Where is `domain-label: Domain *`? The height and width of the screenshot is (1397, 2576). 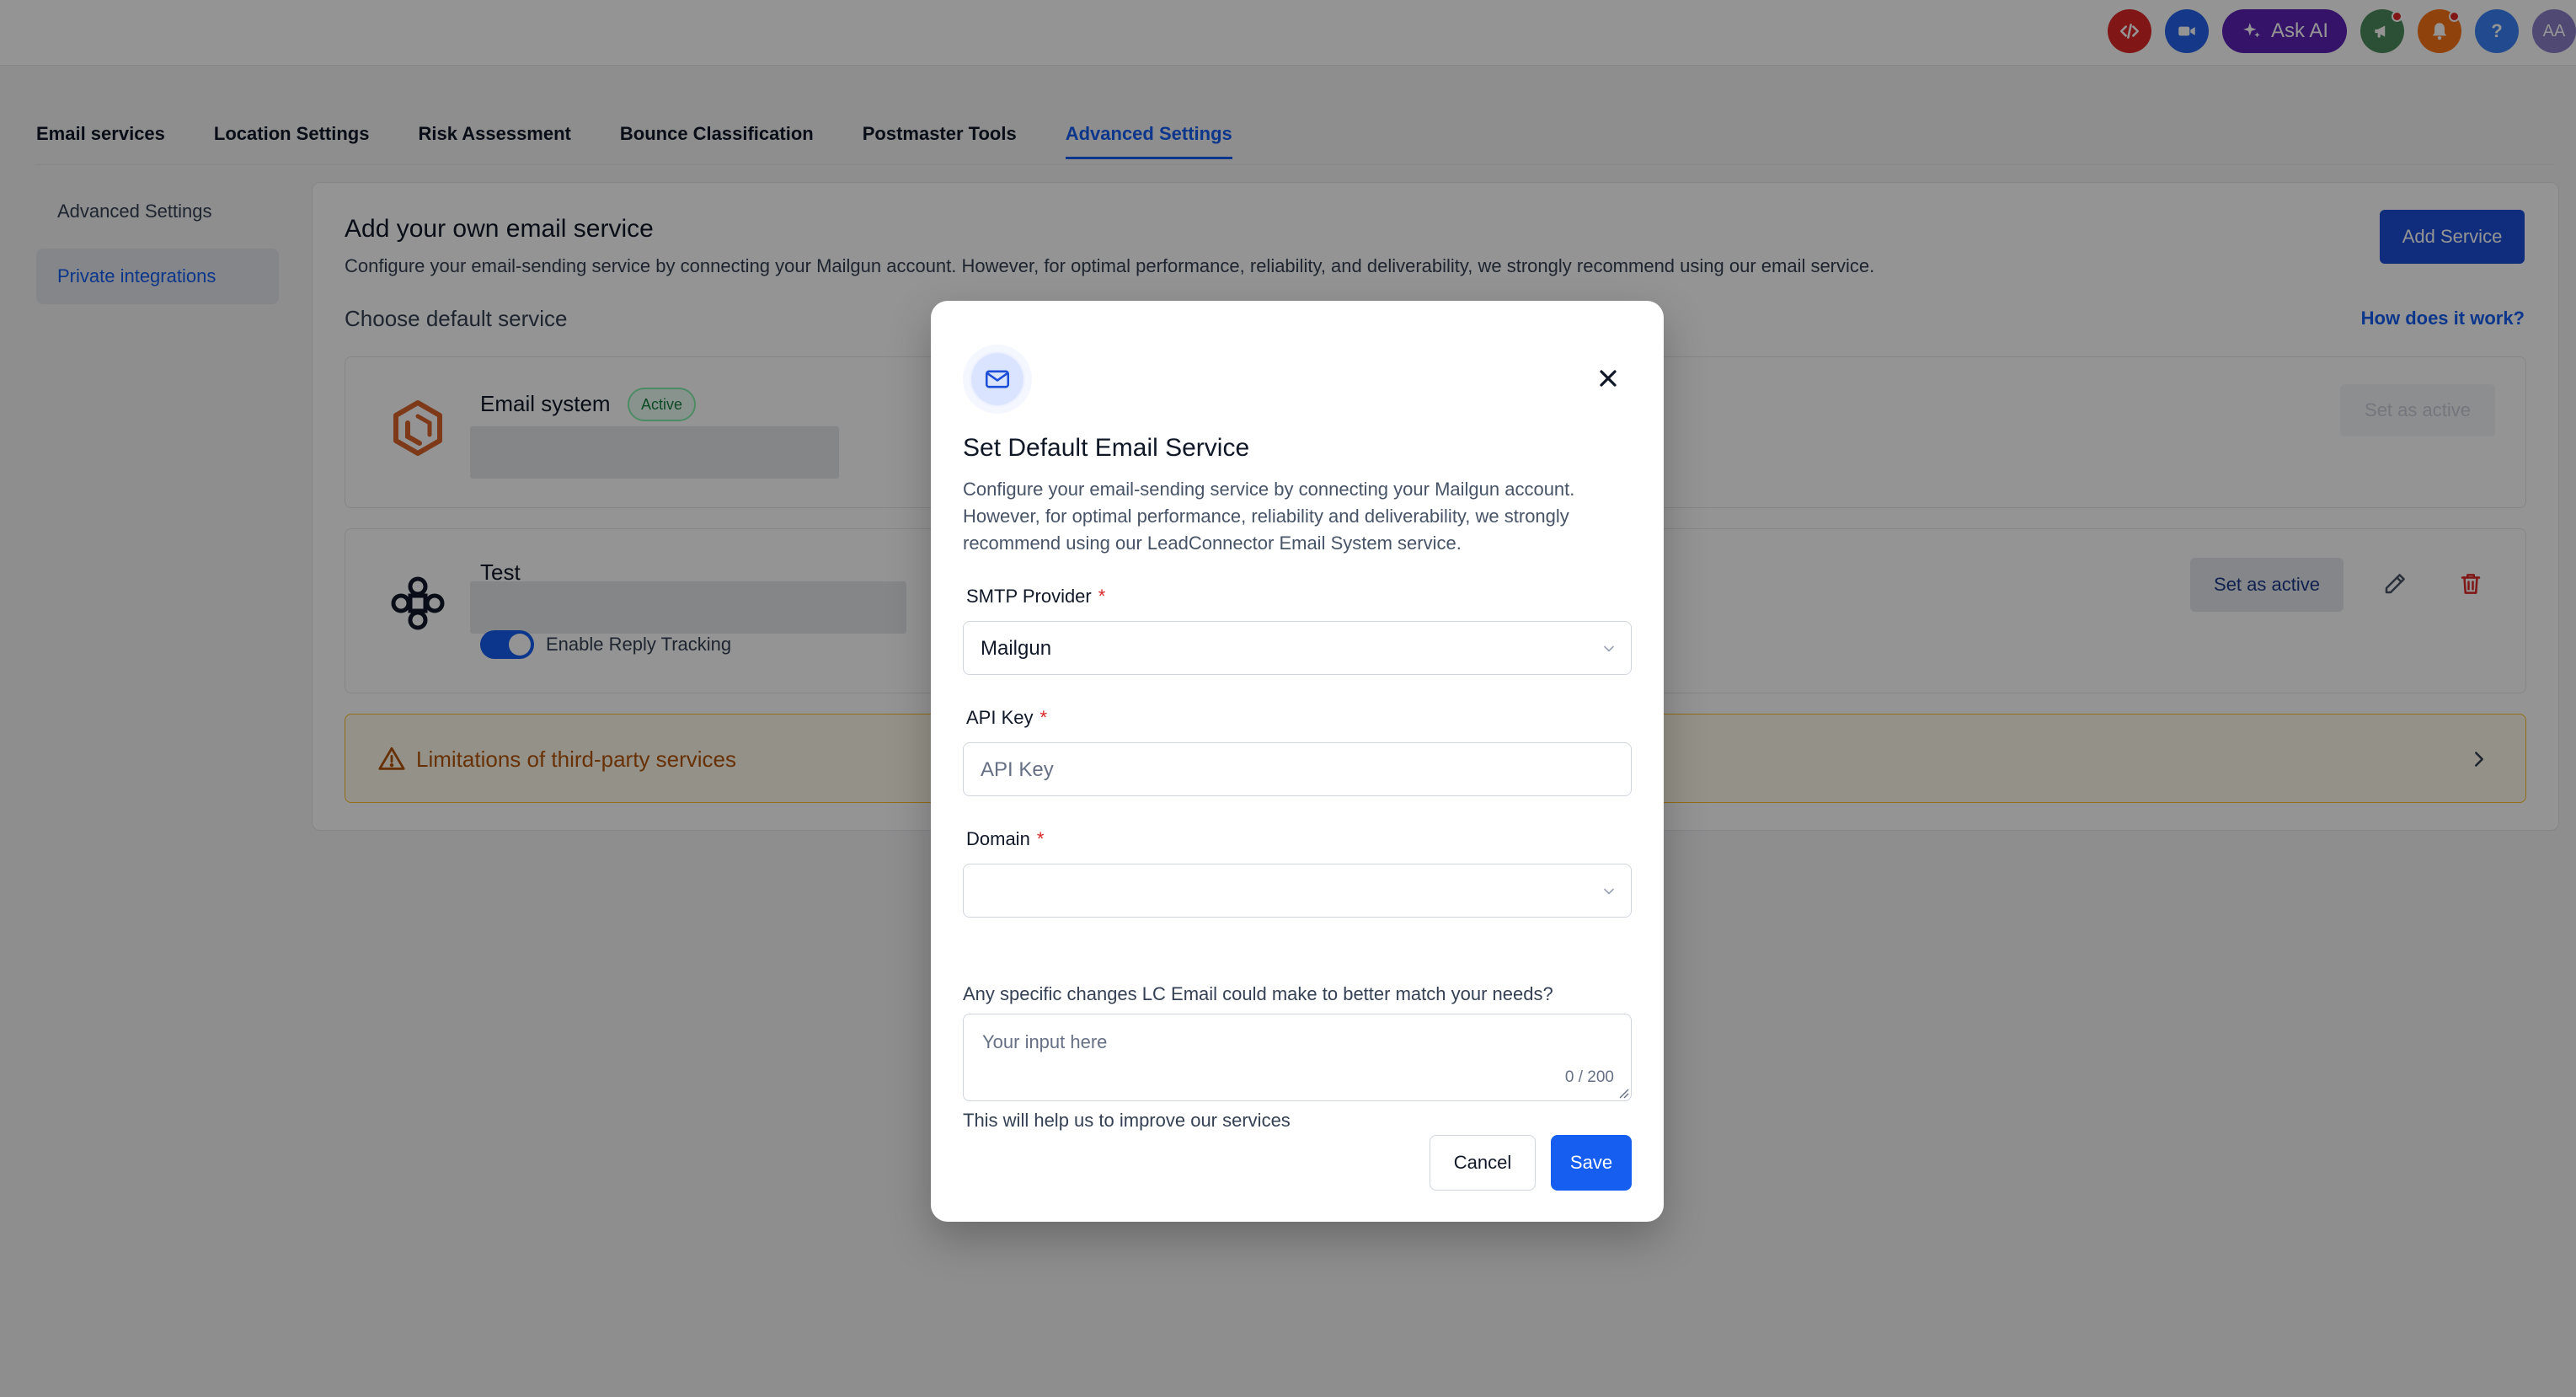
domain-label: Domain * is located at coordinates (1005, 839).